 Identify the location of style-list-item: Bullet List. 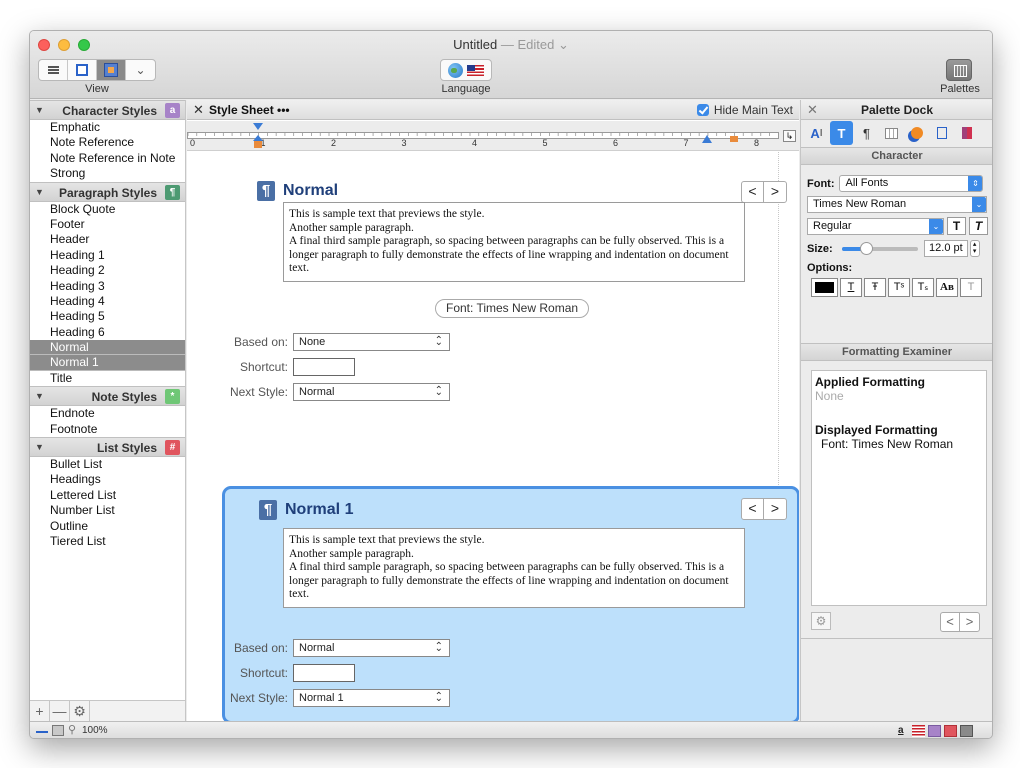
(107, 464).